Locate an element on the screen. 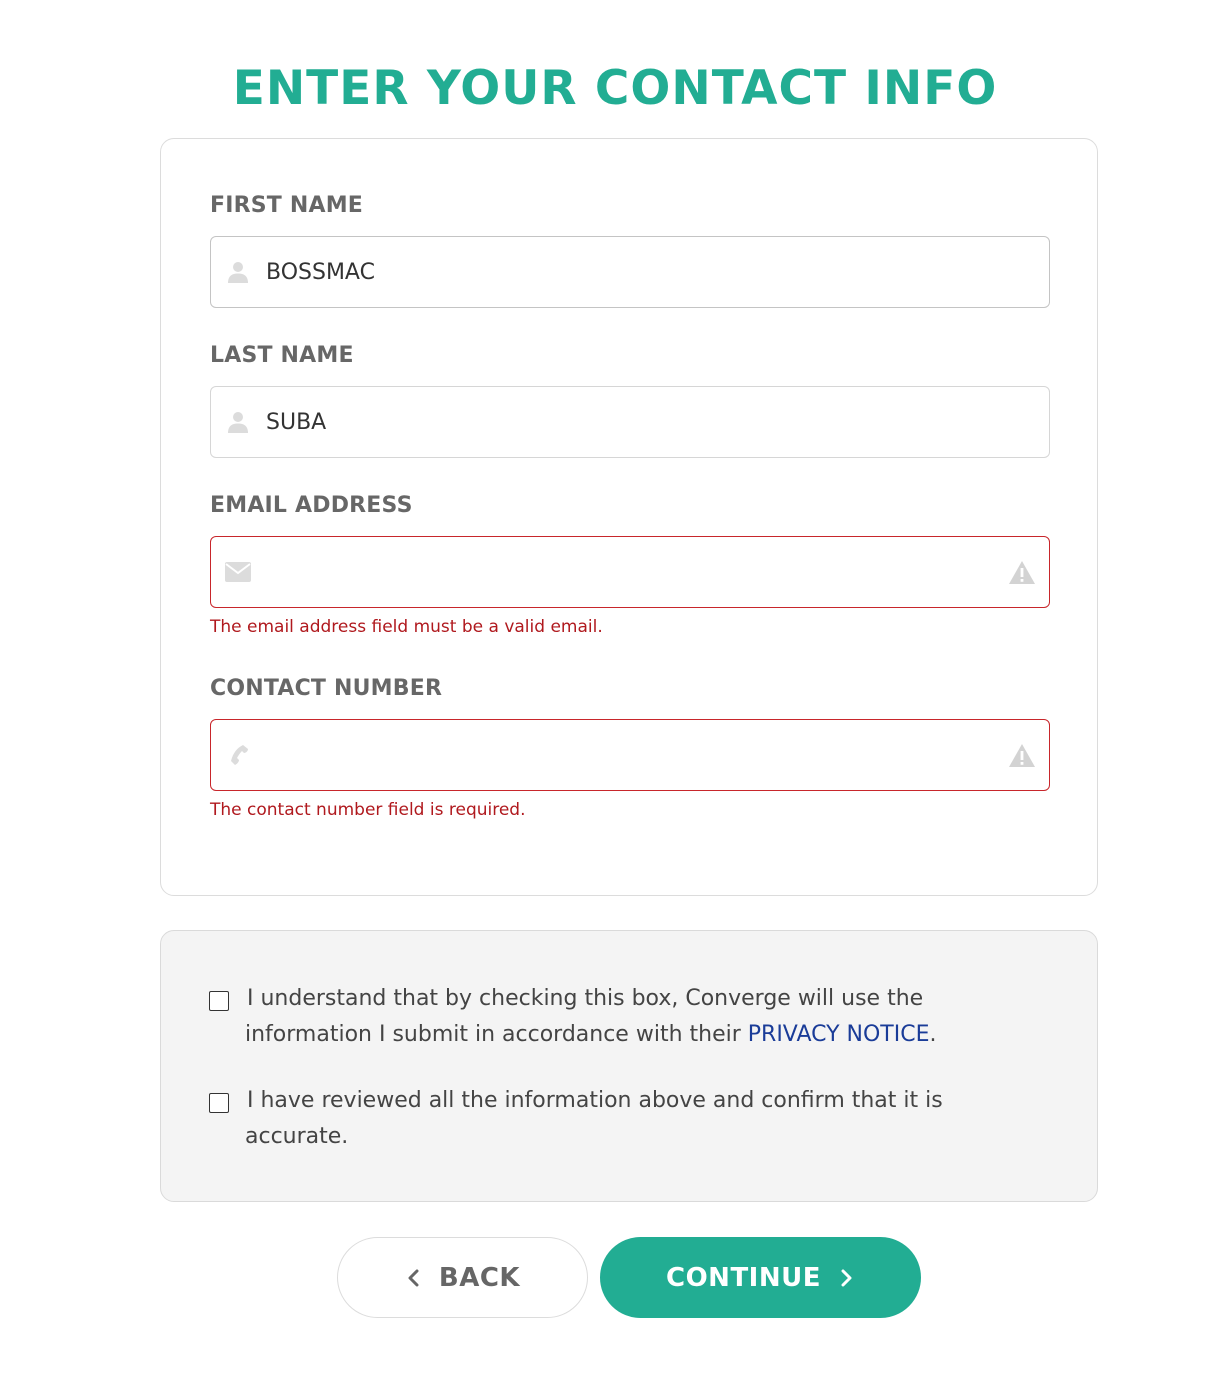 The height and width of the screenshot is (1376, 1230). last-name-label: LAST NAME is located at coordinates (282, 355).